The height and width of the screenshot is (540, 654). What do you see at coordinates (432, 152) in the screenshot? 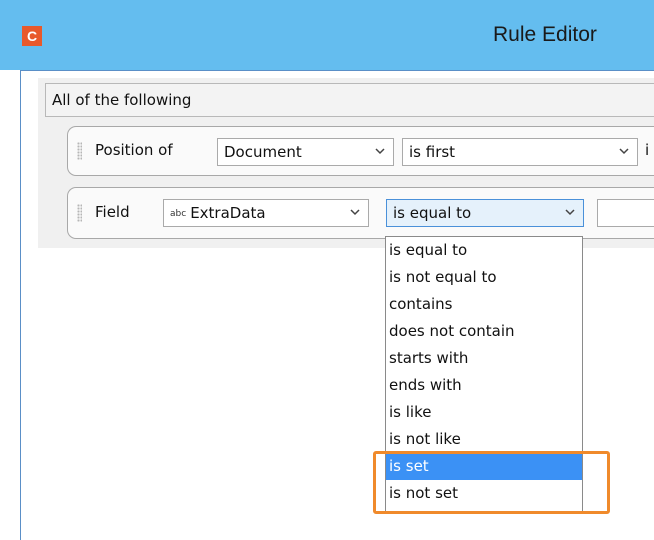
I see `operator-value: is first` at bounding box center [432, 152].